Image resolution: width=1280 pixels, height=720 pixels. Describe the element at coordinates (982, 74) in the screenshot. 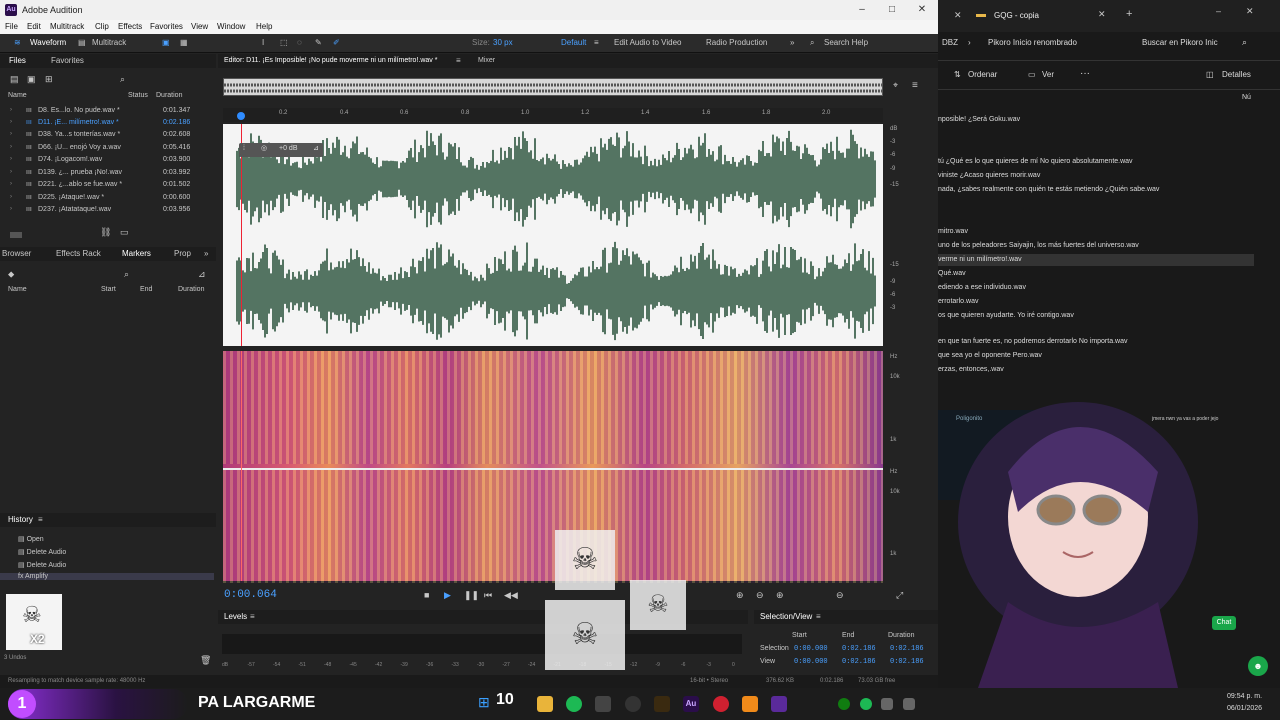

I see `sort-button: Ordenar` at that location.